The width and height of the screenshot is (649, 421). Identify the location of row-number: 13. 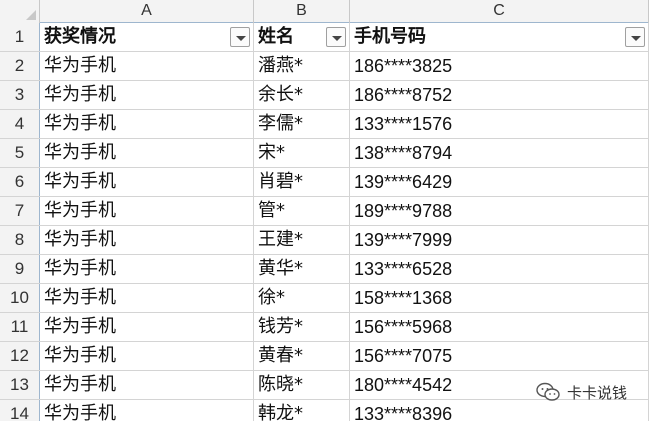
(20, 385).